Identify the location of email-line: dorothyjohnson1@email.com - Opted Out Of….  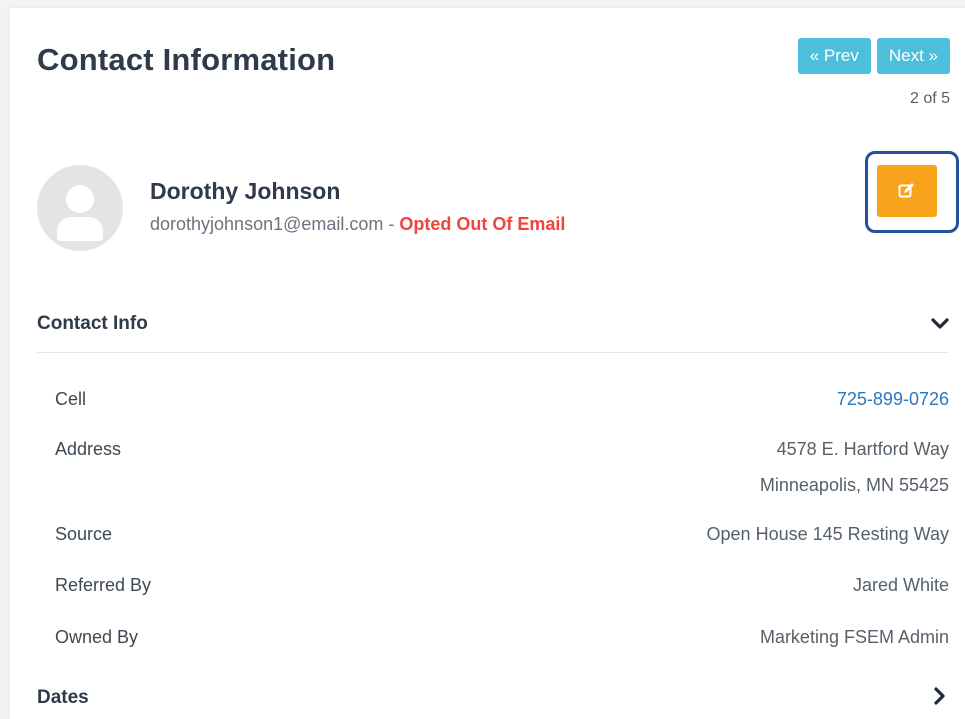
(357, 224).